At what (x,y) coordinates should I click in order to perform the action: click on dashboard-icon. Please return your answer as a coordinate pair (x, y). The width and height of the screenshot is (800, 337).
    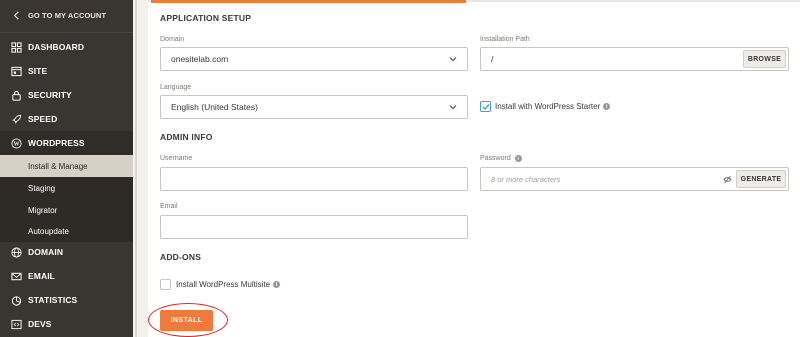
    Looking at the image, I should click on (16, 47).